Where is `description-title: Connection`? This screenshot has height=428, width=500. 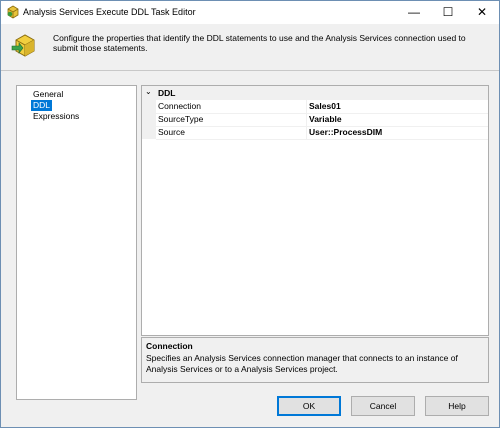
description-title: Connection is located at coordinates (169, 346).